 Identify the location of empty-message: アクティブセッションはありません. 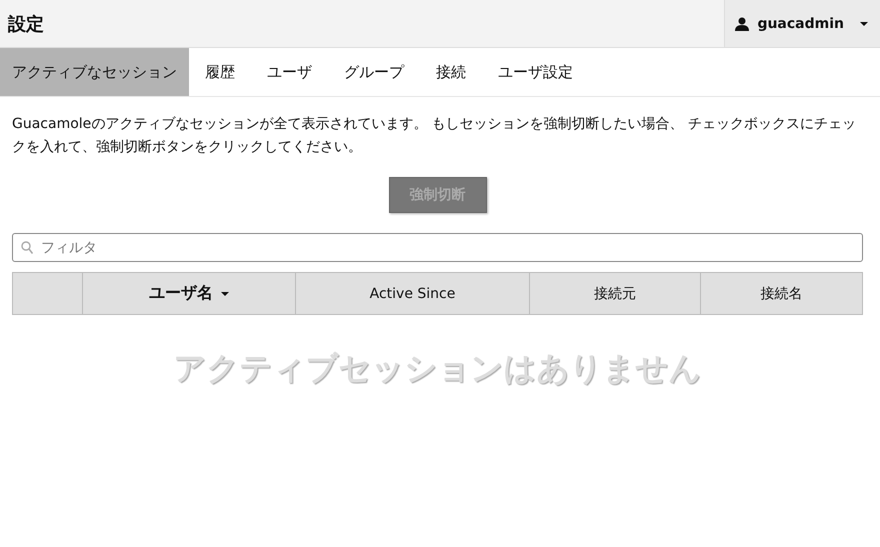
(437, 368).